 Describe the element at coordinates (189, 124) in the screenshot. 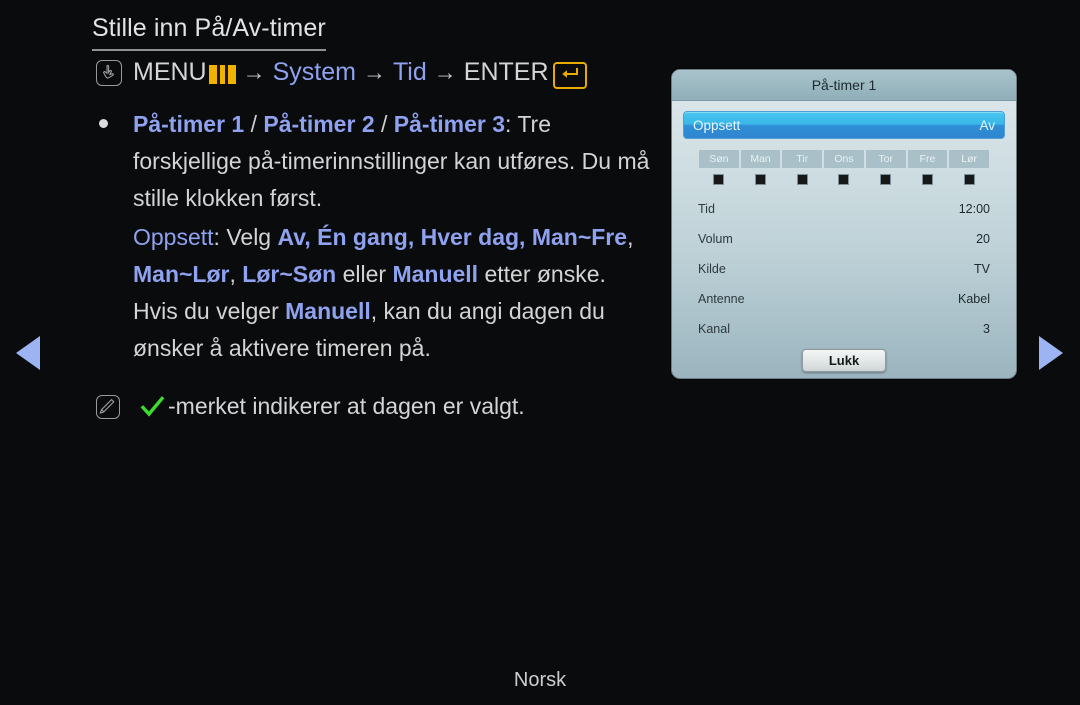

I see `timer-1-label: På-timer 1` at that location.